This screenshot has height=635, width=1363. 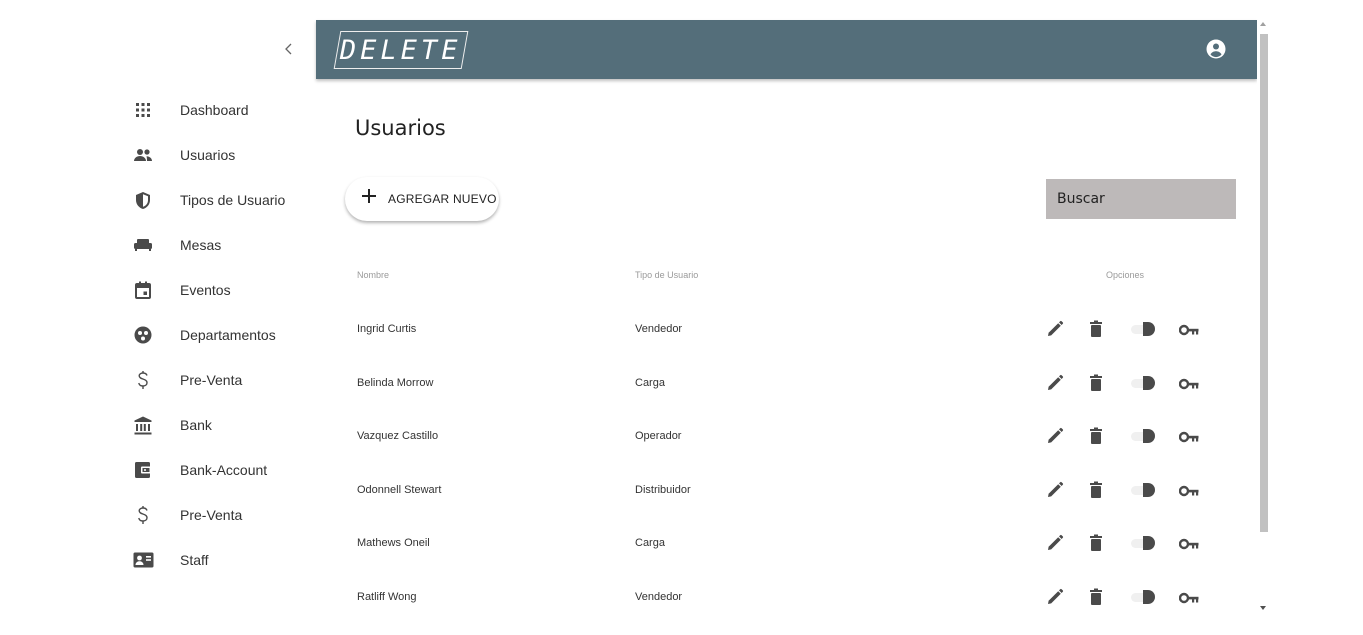 What do you see at coordinates (143, 200) in the screenshot?
I see `shield-icon` at bounding box center [143, 200].